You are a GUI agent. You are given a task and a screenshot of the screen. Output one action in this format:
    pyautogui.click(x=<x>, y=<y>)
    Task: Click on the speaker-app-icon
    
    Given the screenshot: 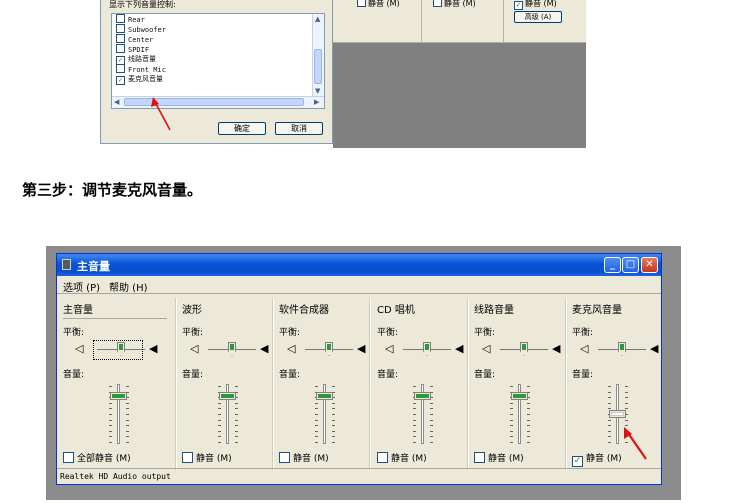 What is the action you would take?
    pyautogui.click(x=66, y=264)
    